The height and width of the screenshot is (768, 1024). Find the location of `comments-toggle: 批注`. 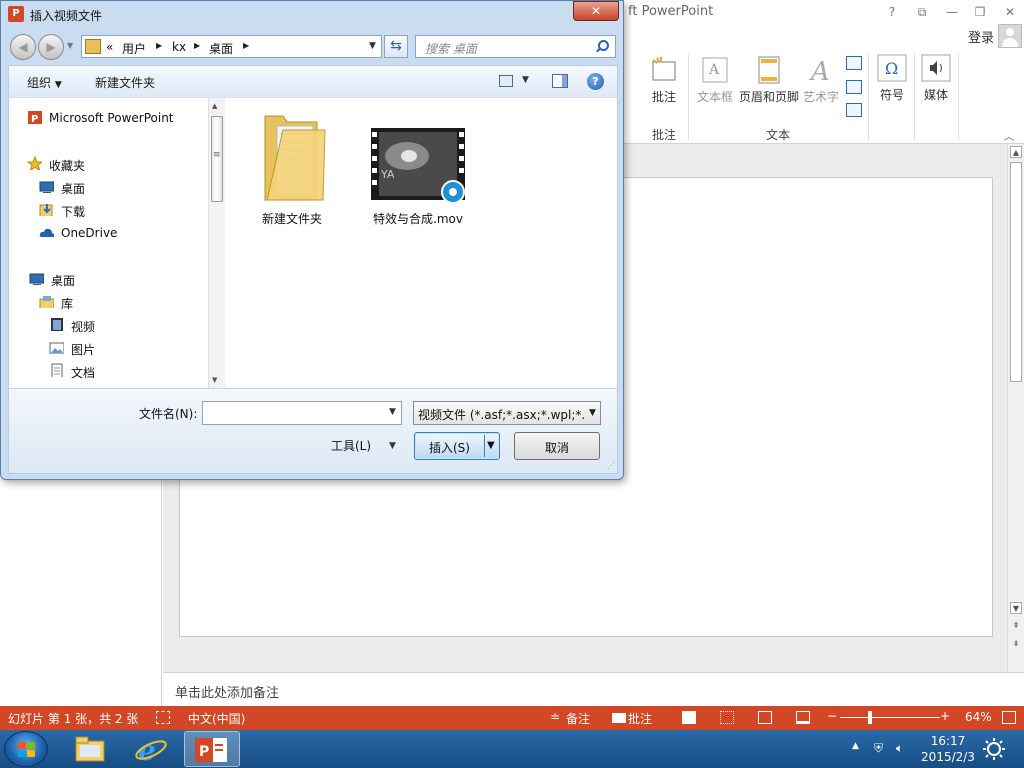

comments-toggle: 批注 is located at coordinates (640, 718).